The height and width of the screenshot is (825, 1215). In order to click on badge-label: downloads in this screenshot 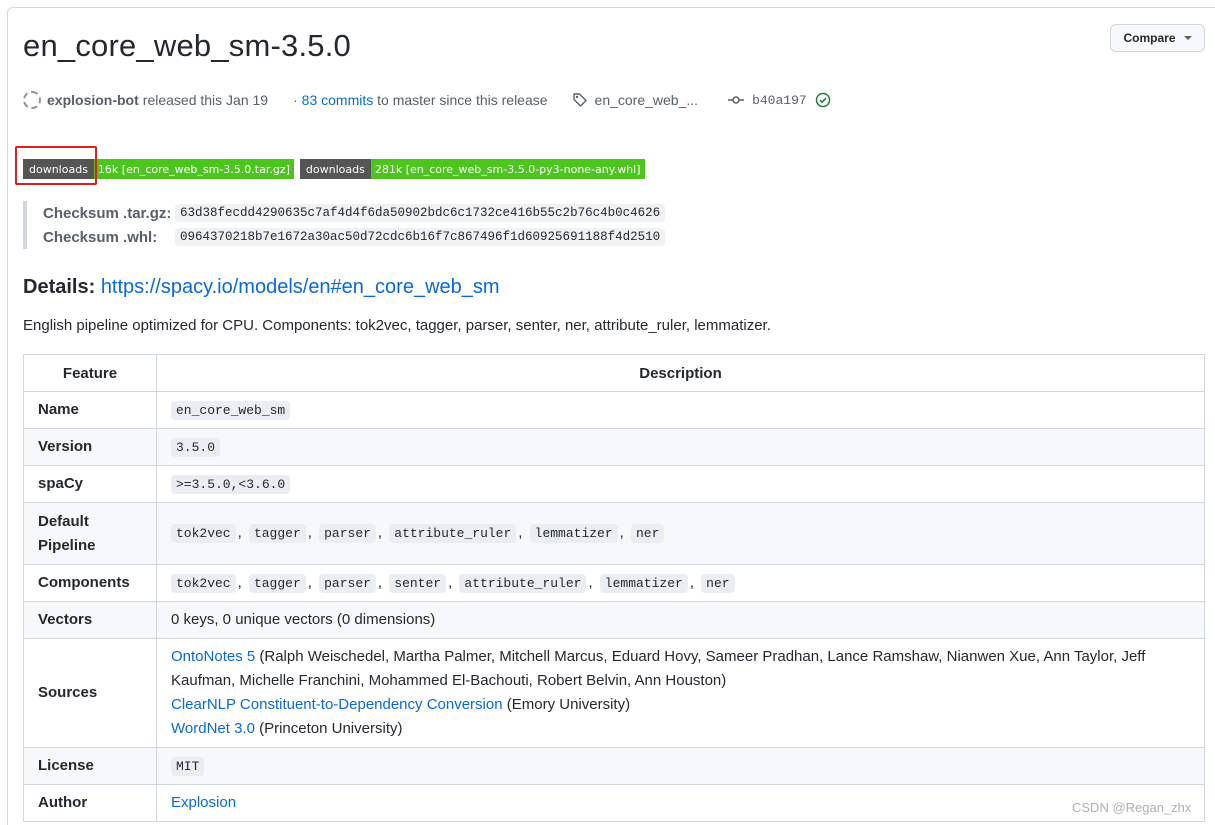, I will do `click(335, 169)`.